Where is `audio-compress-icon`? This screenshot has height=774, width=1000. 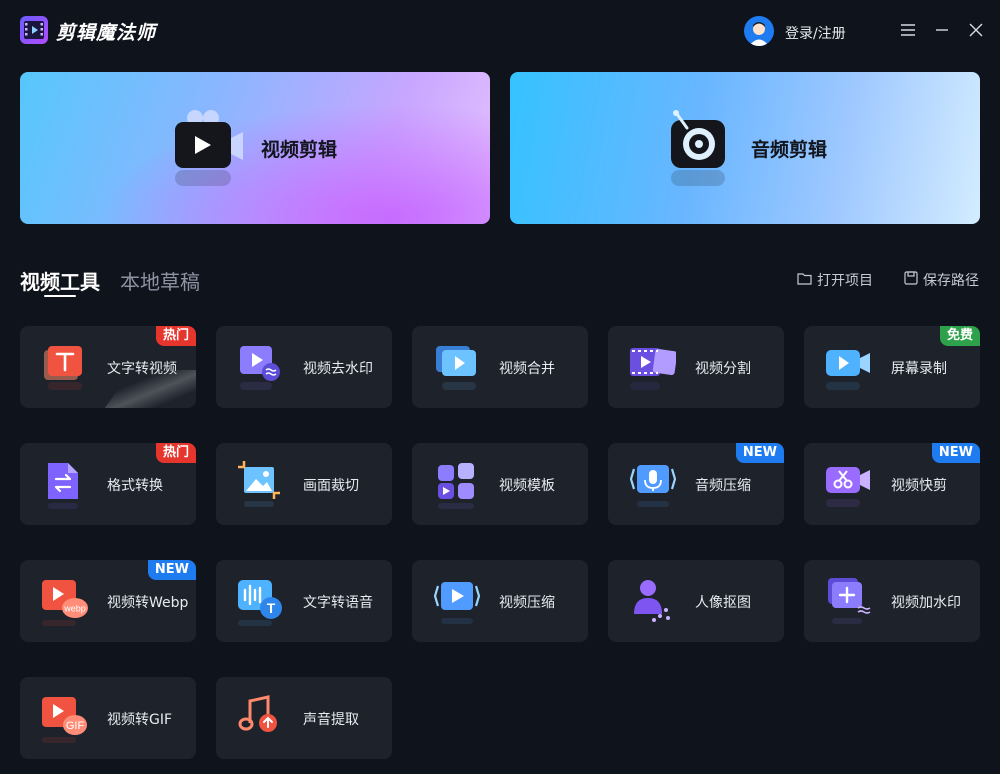 audio-compress-icon is located at coordinates (653, 486).